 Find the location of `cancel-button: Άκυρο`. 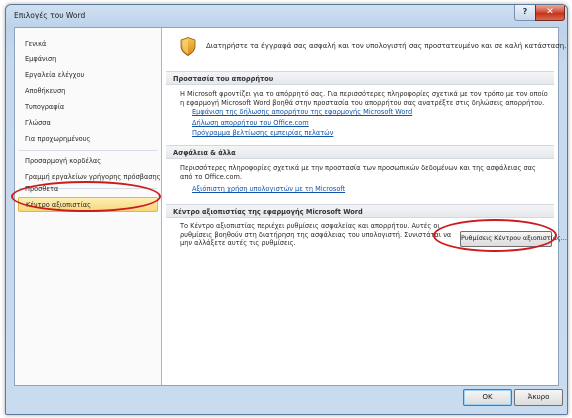

cancel-button: Άκυρο is located at coordinates (538, 397).